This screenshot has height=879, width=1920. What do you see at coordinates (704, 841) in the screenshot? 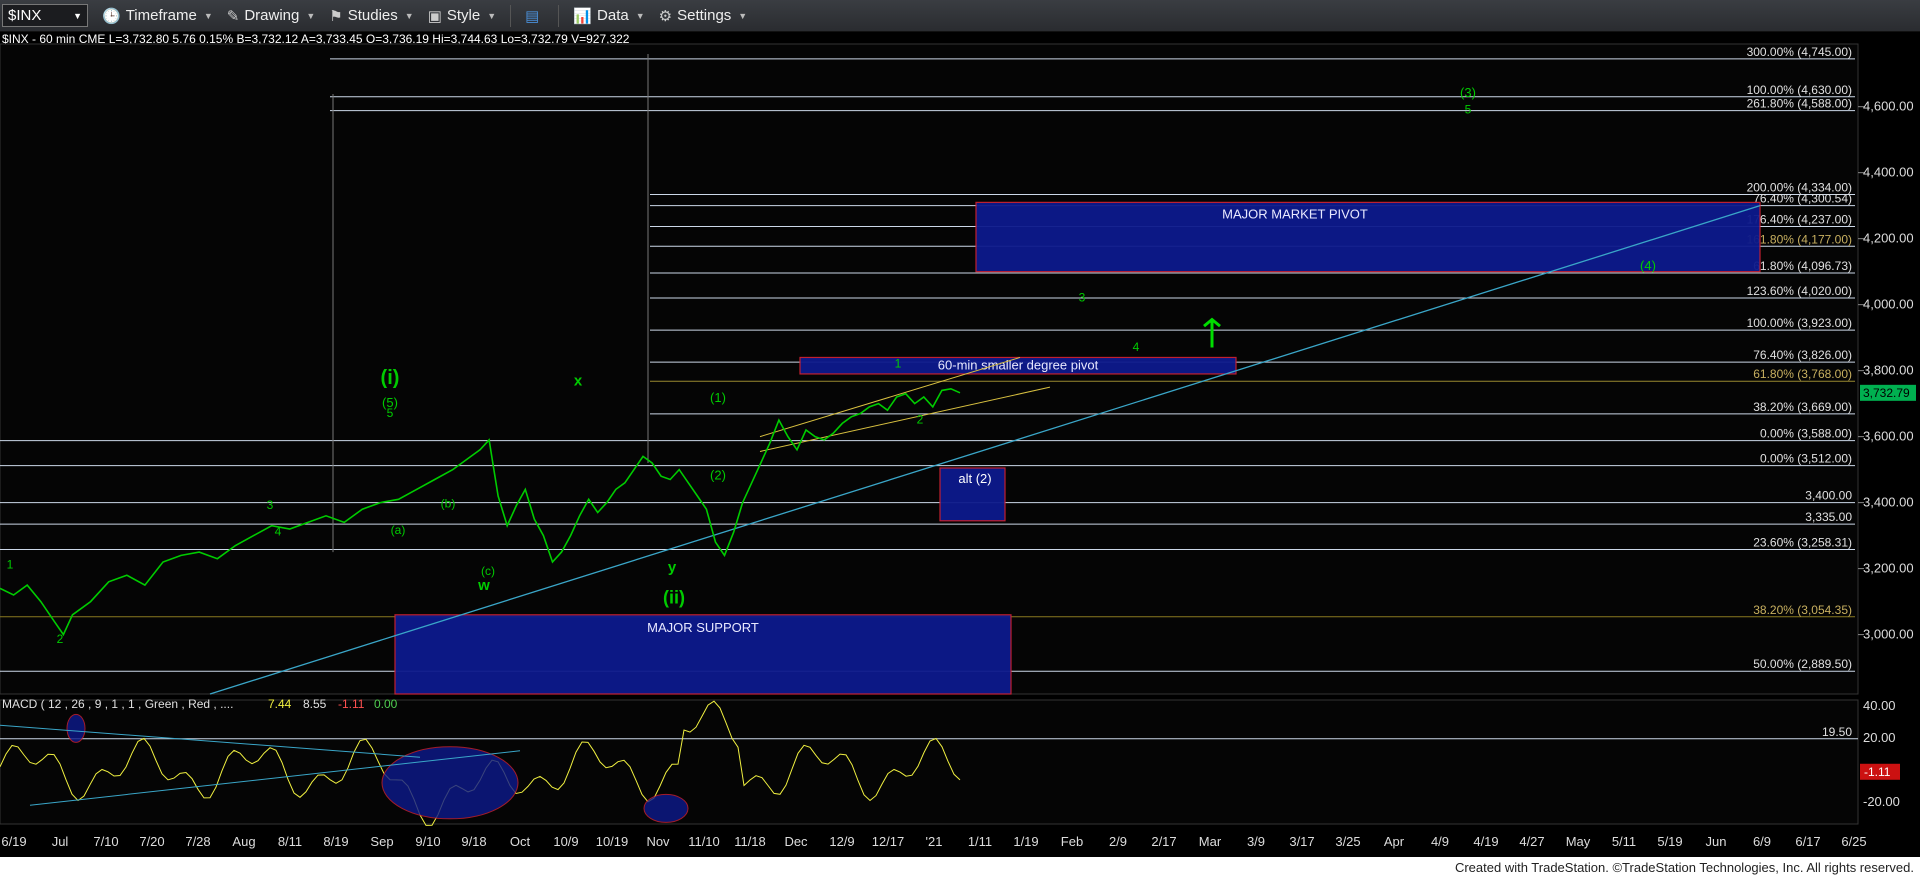
I see `x-tick-label: 11/10` at bounding box center [704, 841].